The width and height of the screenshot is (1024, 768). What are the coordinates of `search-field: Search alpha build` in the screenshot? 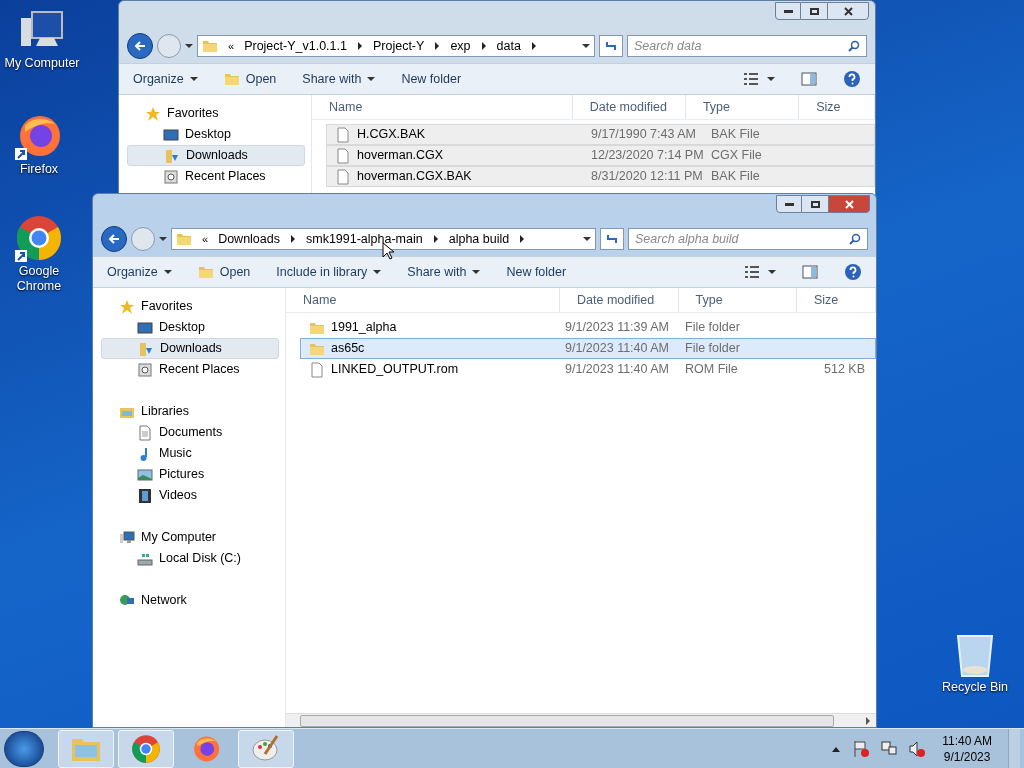 It's located at (748, 239).